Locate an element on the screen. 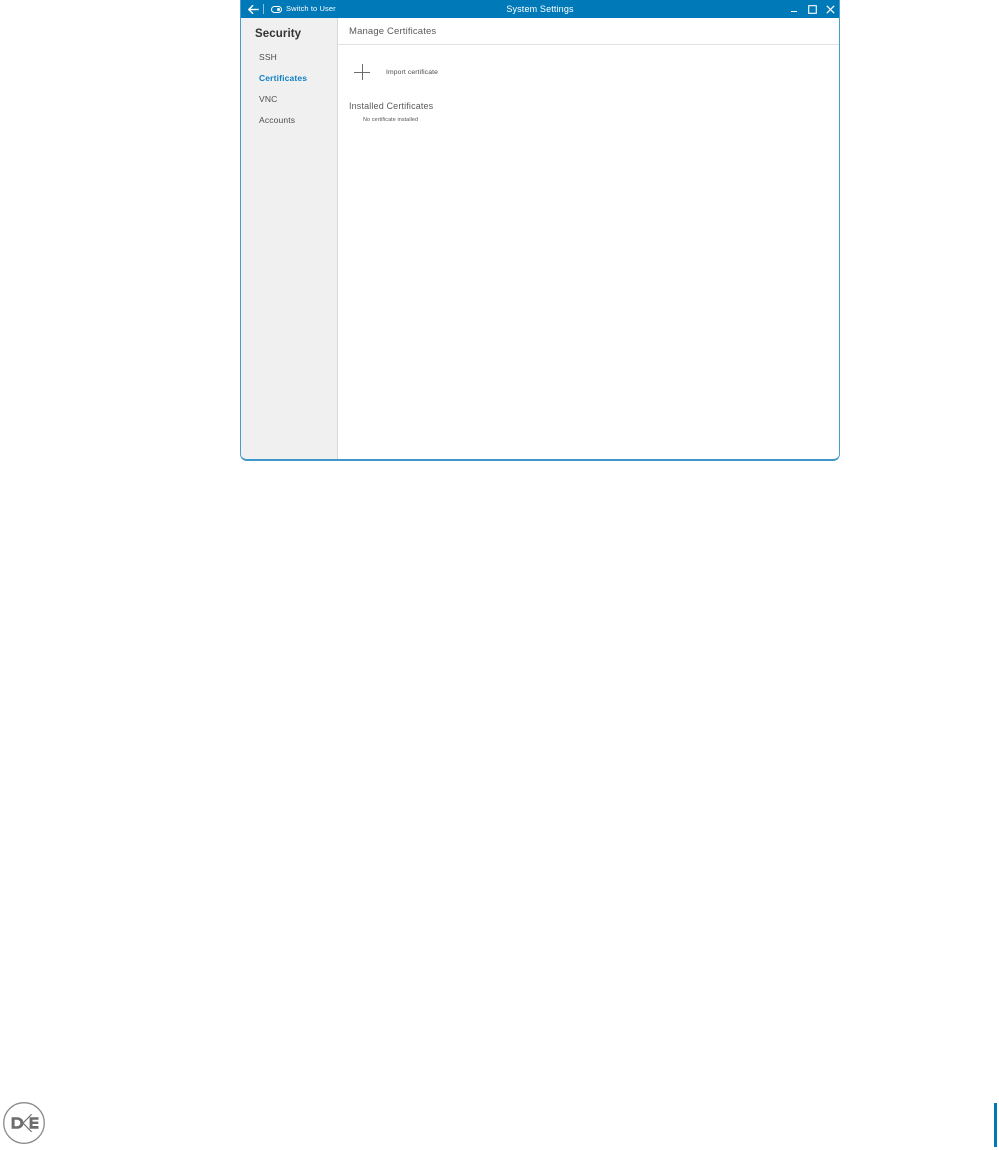 The width and height of the screenshot is (999, 1150). page-title: Manage Certificates is located at coordinates (393, 31).